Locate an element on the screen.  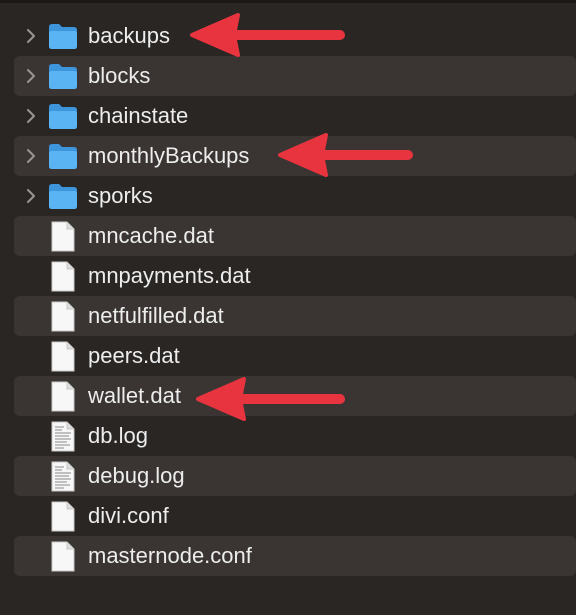
file-name: netfulfilled.dat is located at coordinates (156, 315).